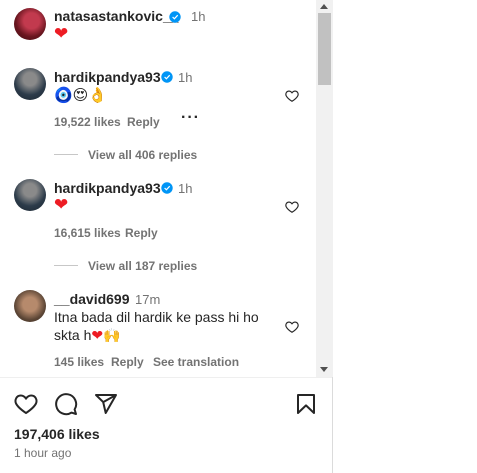 The width and height of the screenshot is (477, 473). Describe the element at coordinates (42, 453) in the screenshot. I see `post-timestamp: 1 hour ago` at that location.